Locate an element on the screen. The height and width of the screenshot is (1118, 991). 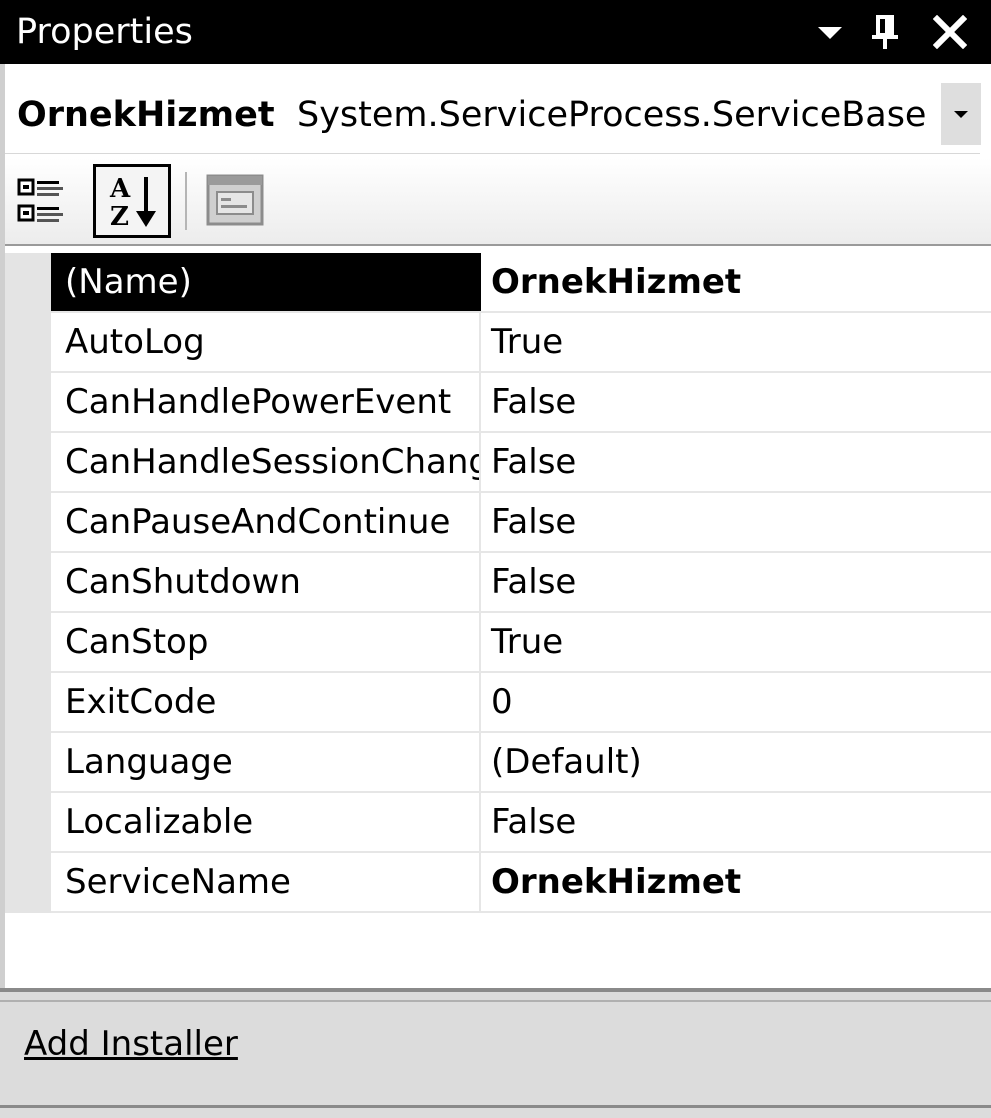
property-row: (Name) OrnekHizmet is located at coordinates (498, 283).